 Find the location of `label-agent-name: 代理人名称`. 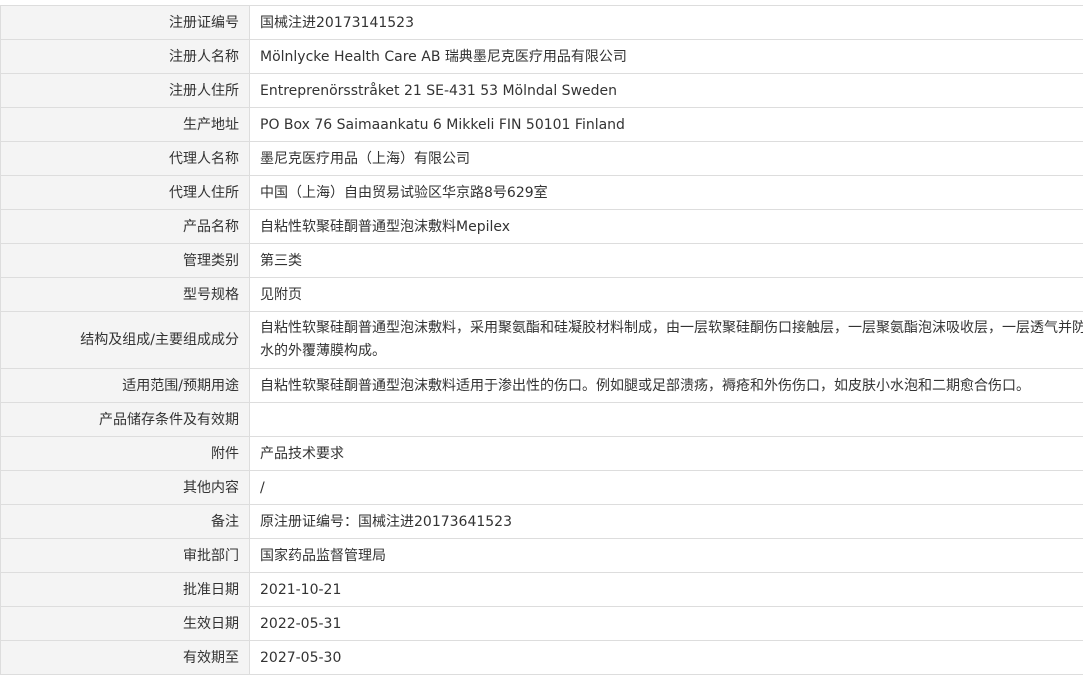

label-agent-name: 代理人名称 is located at coordinates (125, 159).